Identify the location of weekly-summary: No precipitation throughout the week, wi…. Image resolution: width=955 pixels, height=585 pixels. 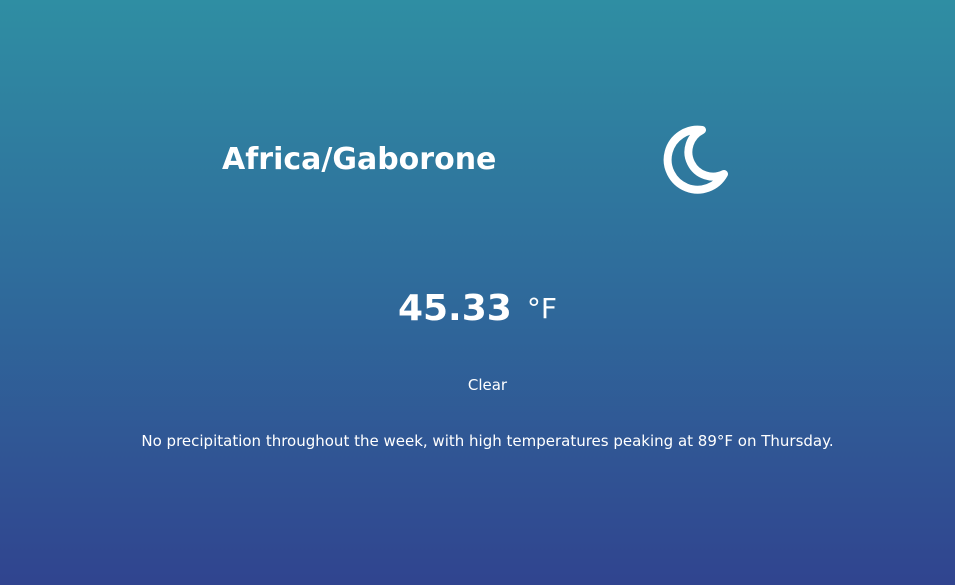
(487, 441).